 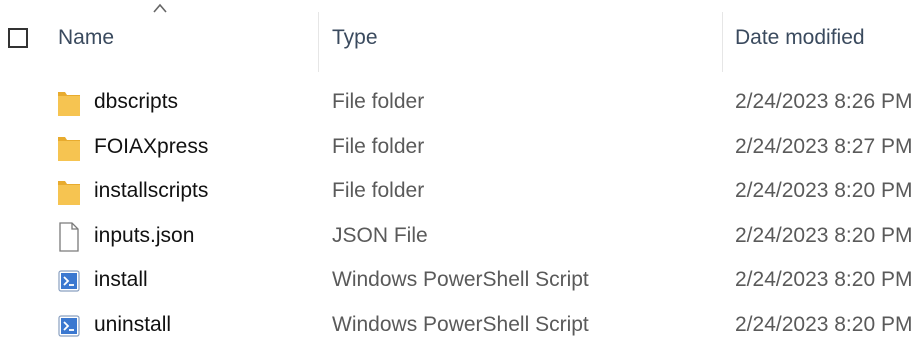 I want to click on file-row-foiaxpress: FOIAXpress File folder 2/24/2023 8:27 PM, so click(x=457, y=149).